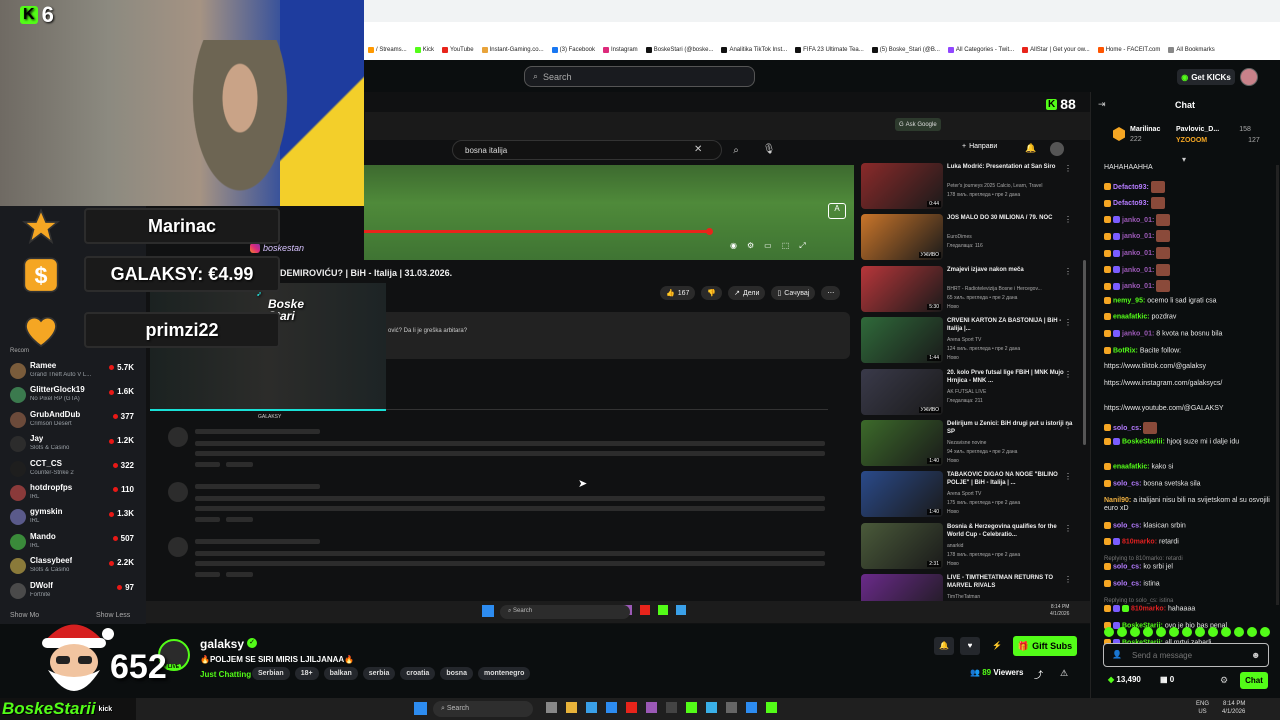  What do you see at coordinates (271, 673) in the screenshot?
I see `stream-tag: Serbian` at bounding box center [271, 673].